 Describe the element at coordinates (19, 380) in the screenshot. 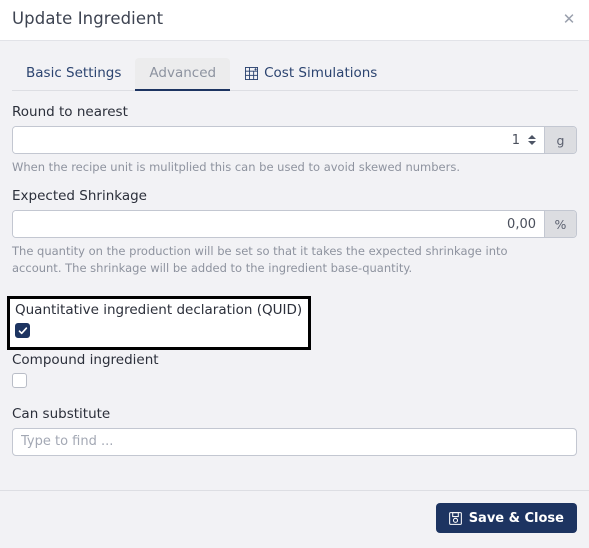

I see `compound-ingredient-checkbox` at that location.